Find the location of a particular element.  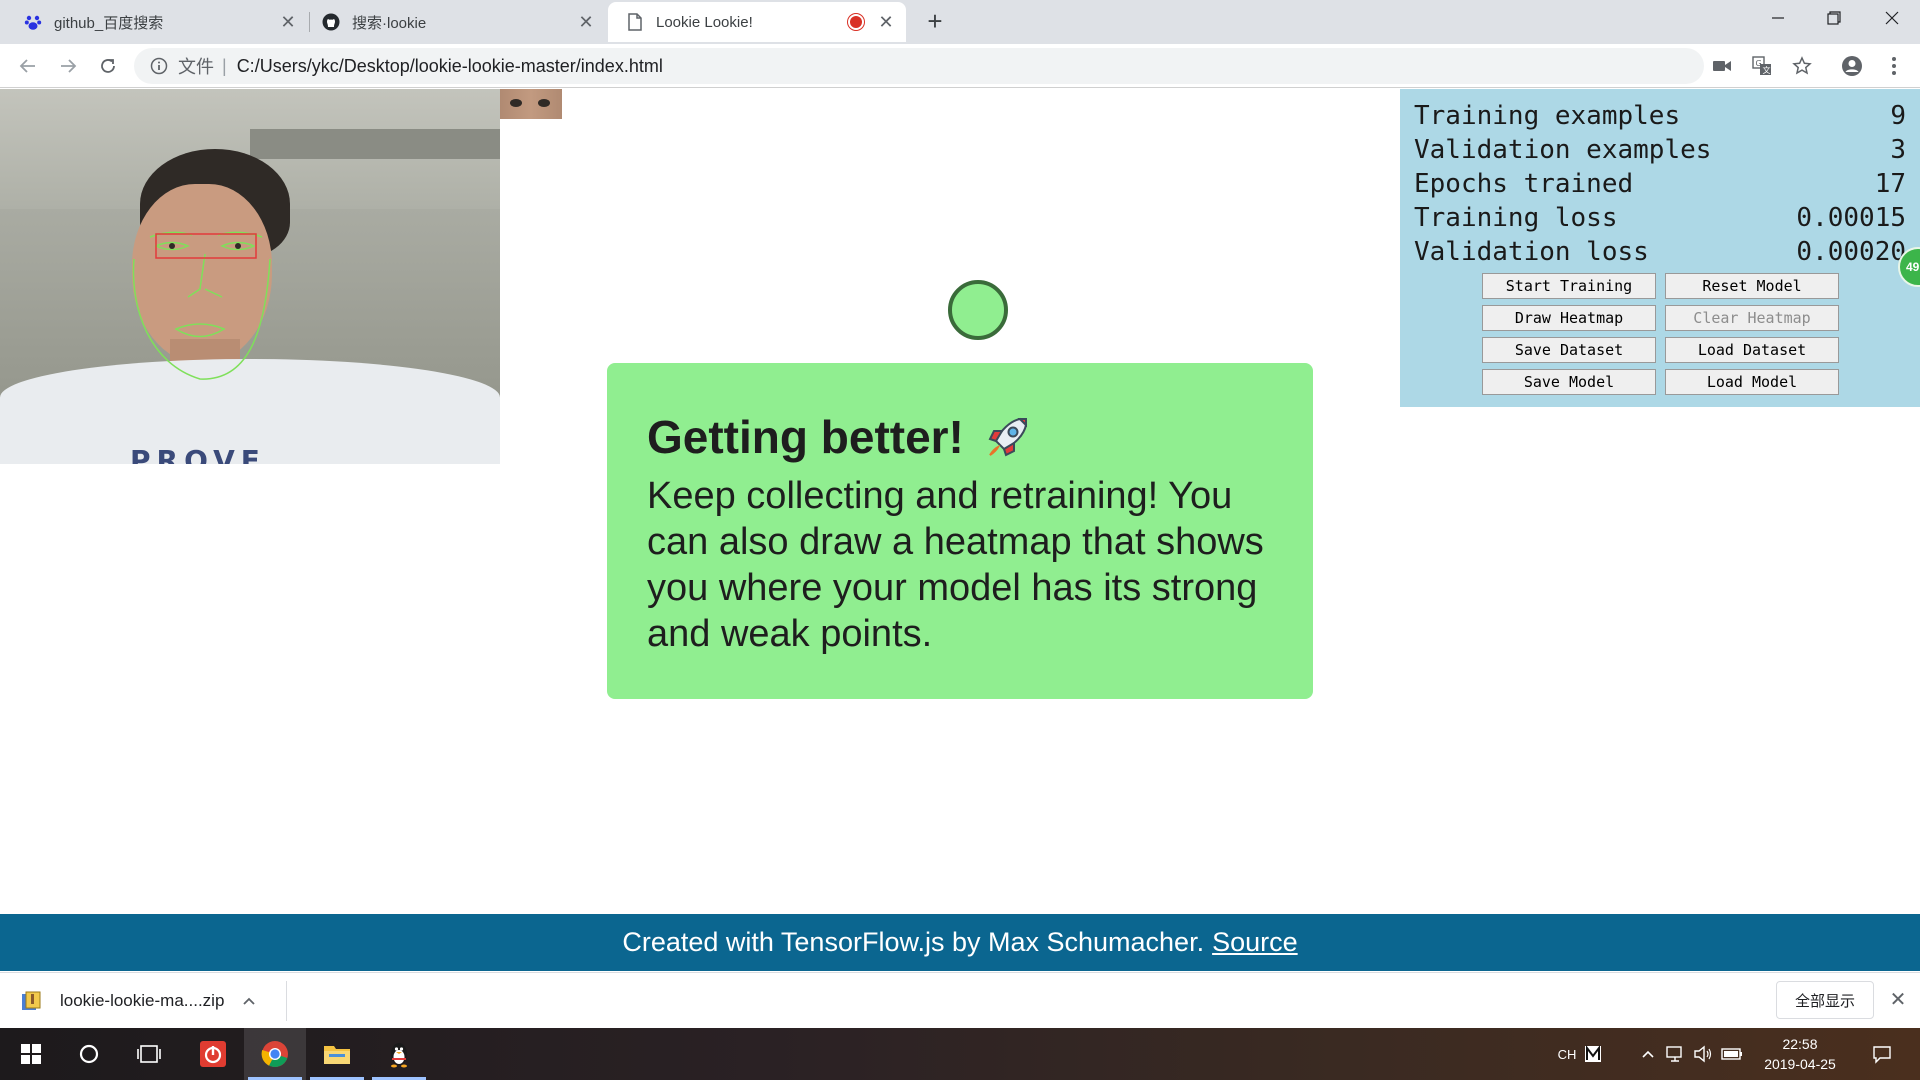

draw-heatmap-button: Draw Heatmap is located at coordinates (1569, 318).